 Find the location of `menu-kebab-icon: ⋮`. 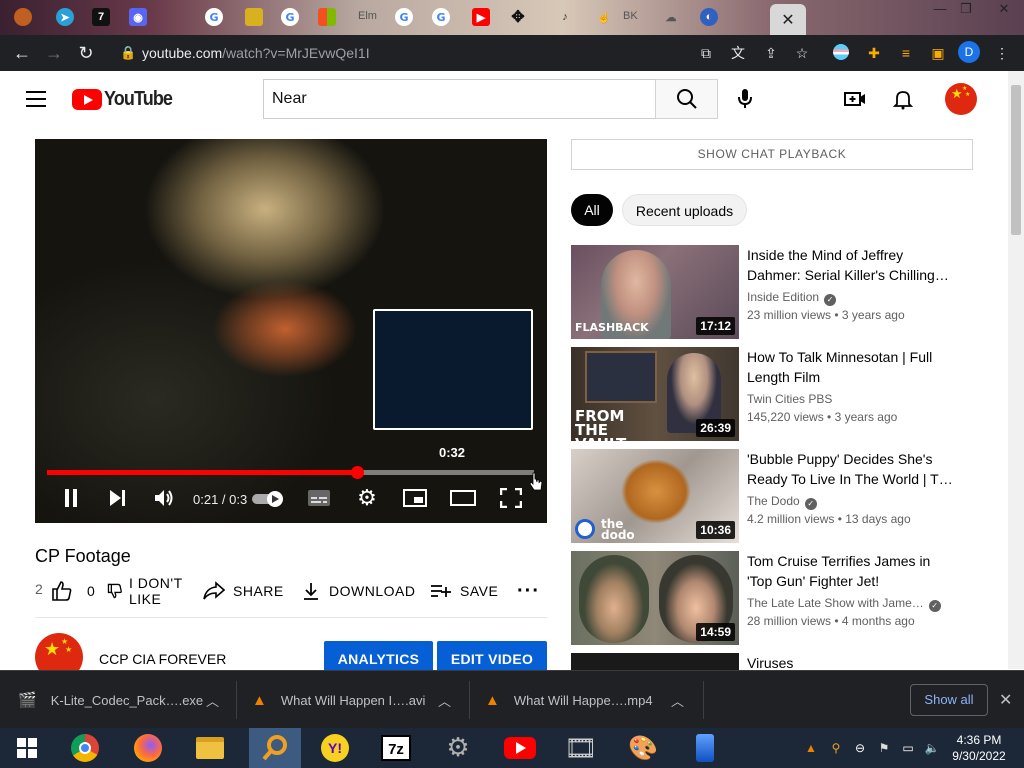

menu-kebab-icon: ⋮ is located at coordinates (1002, 53).